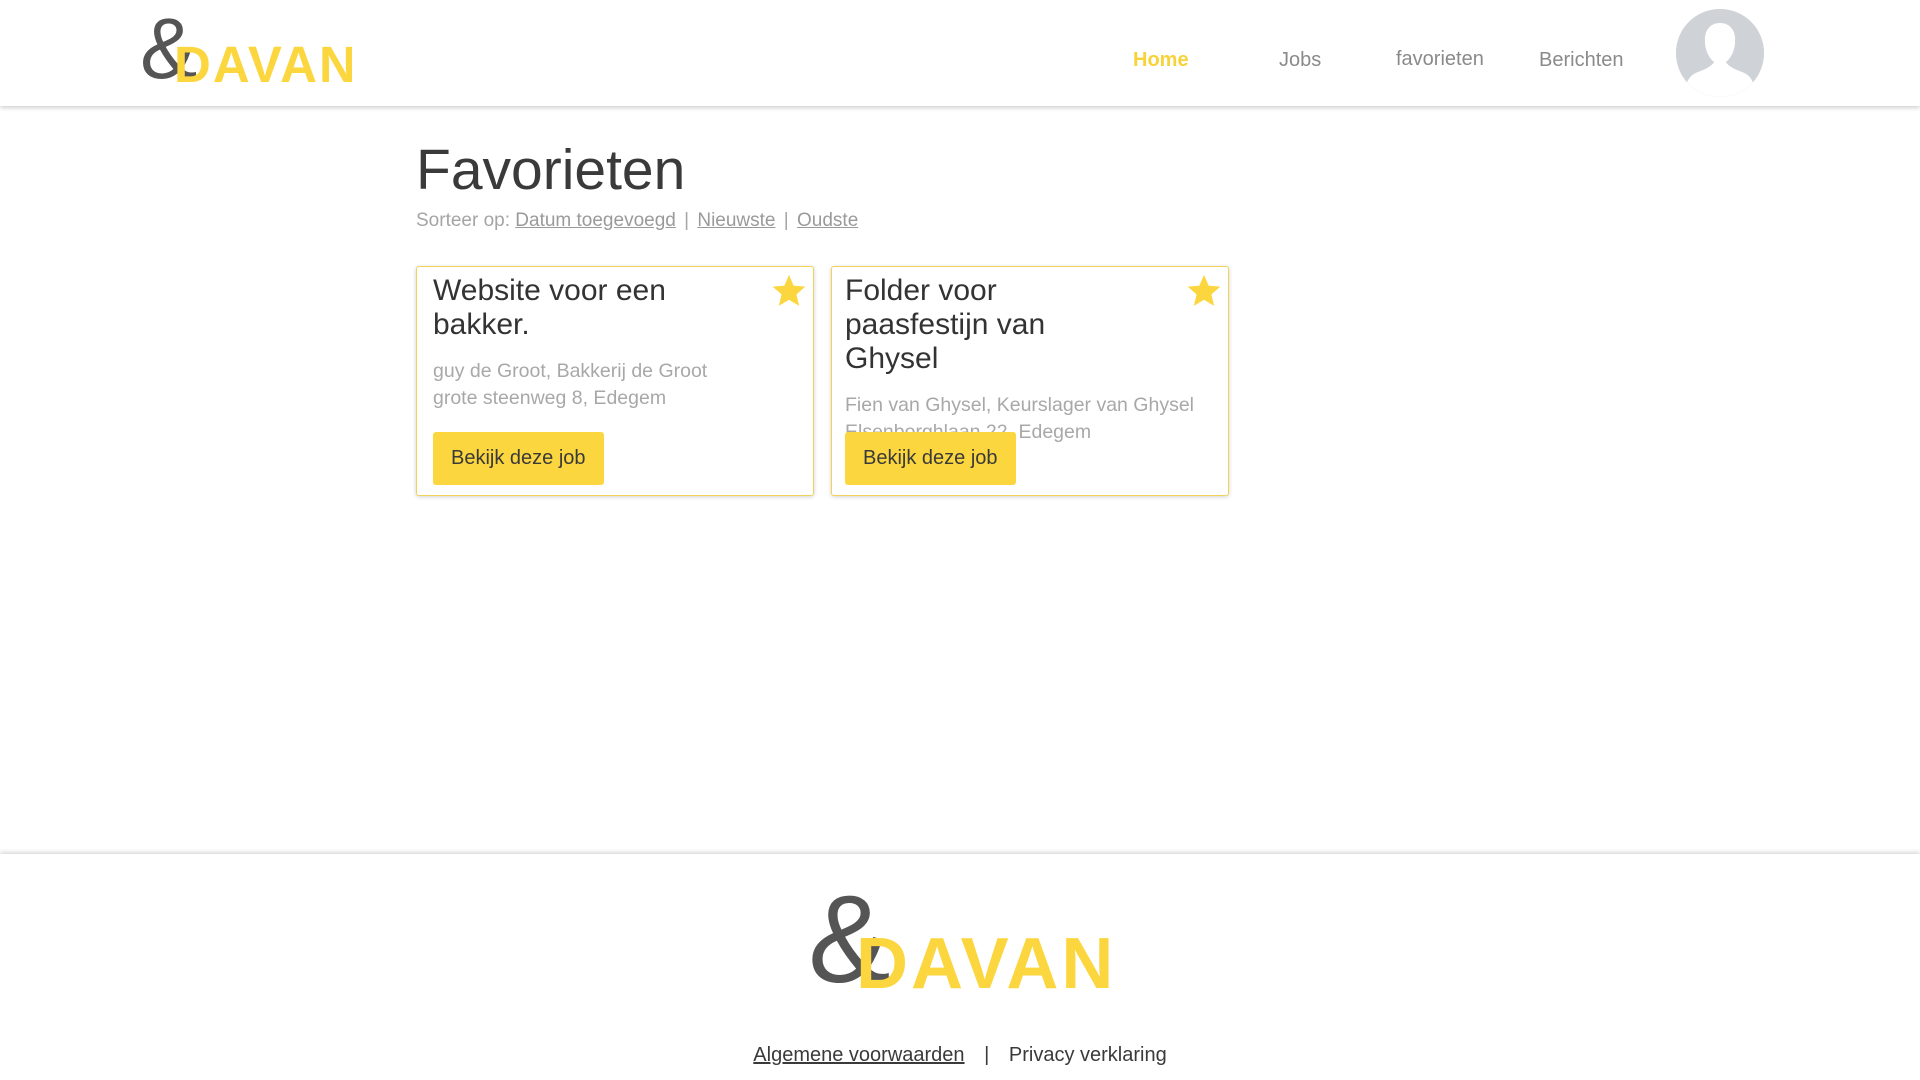 The width and height of the screenshot is (1920, 1080). What do you see at coordinates (549, 307) in the screenshot?
I see `job-title: Website voor een bakker.` at bounding box center [549, 307].